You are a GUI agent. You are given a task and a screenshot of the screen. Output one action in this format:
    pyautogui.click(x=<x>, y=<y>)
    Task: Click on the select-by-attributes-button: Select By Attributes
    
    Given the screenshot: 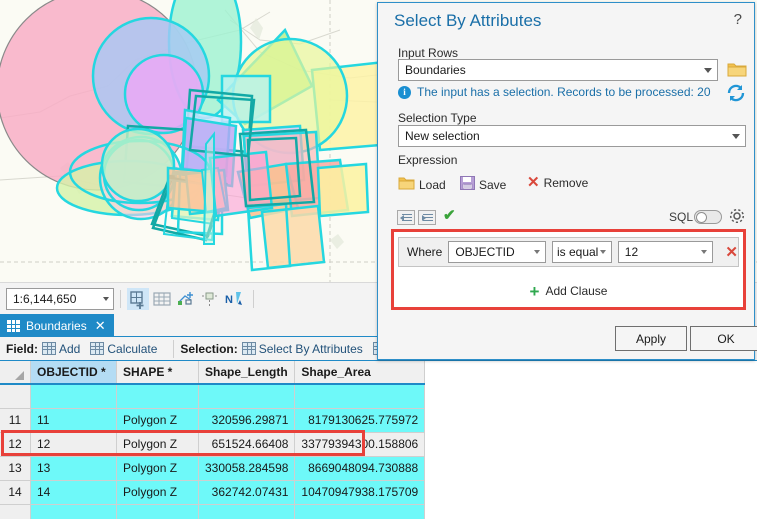 What is the action you would take?
    pyautogui.click(x=302, y=349)
    